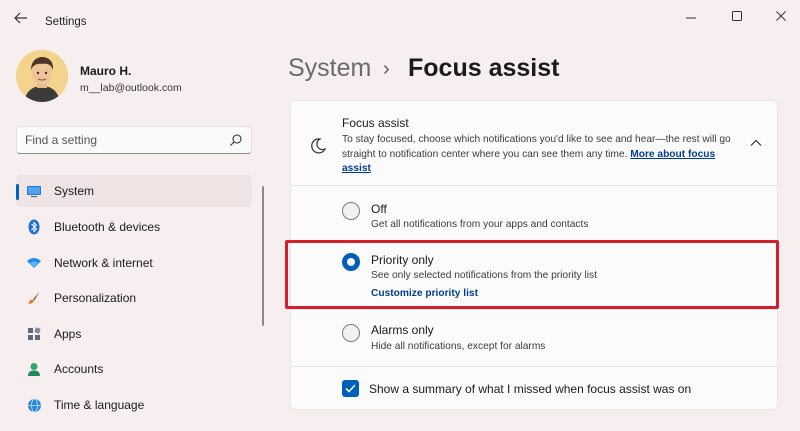  I want to click on sidebar-item-accounts: Accounts, so click(134, 369).